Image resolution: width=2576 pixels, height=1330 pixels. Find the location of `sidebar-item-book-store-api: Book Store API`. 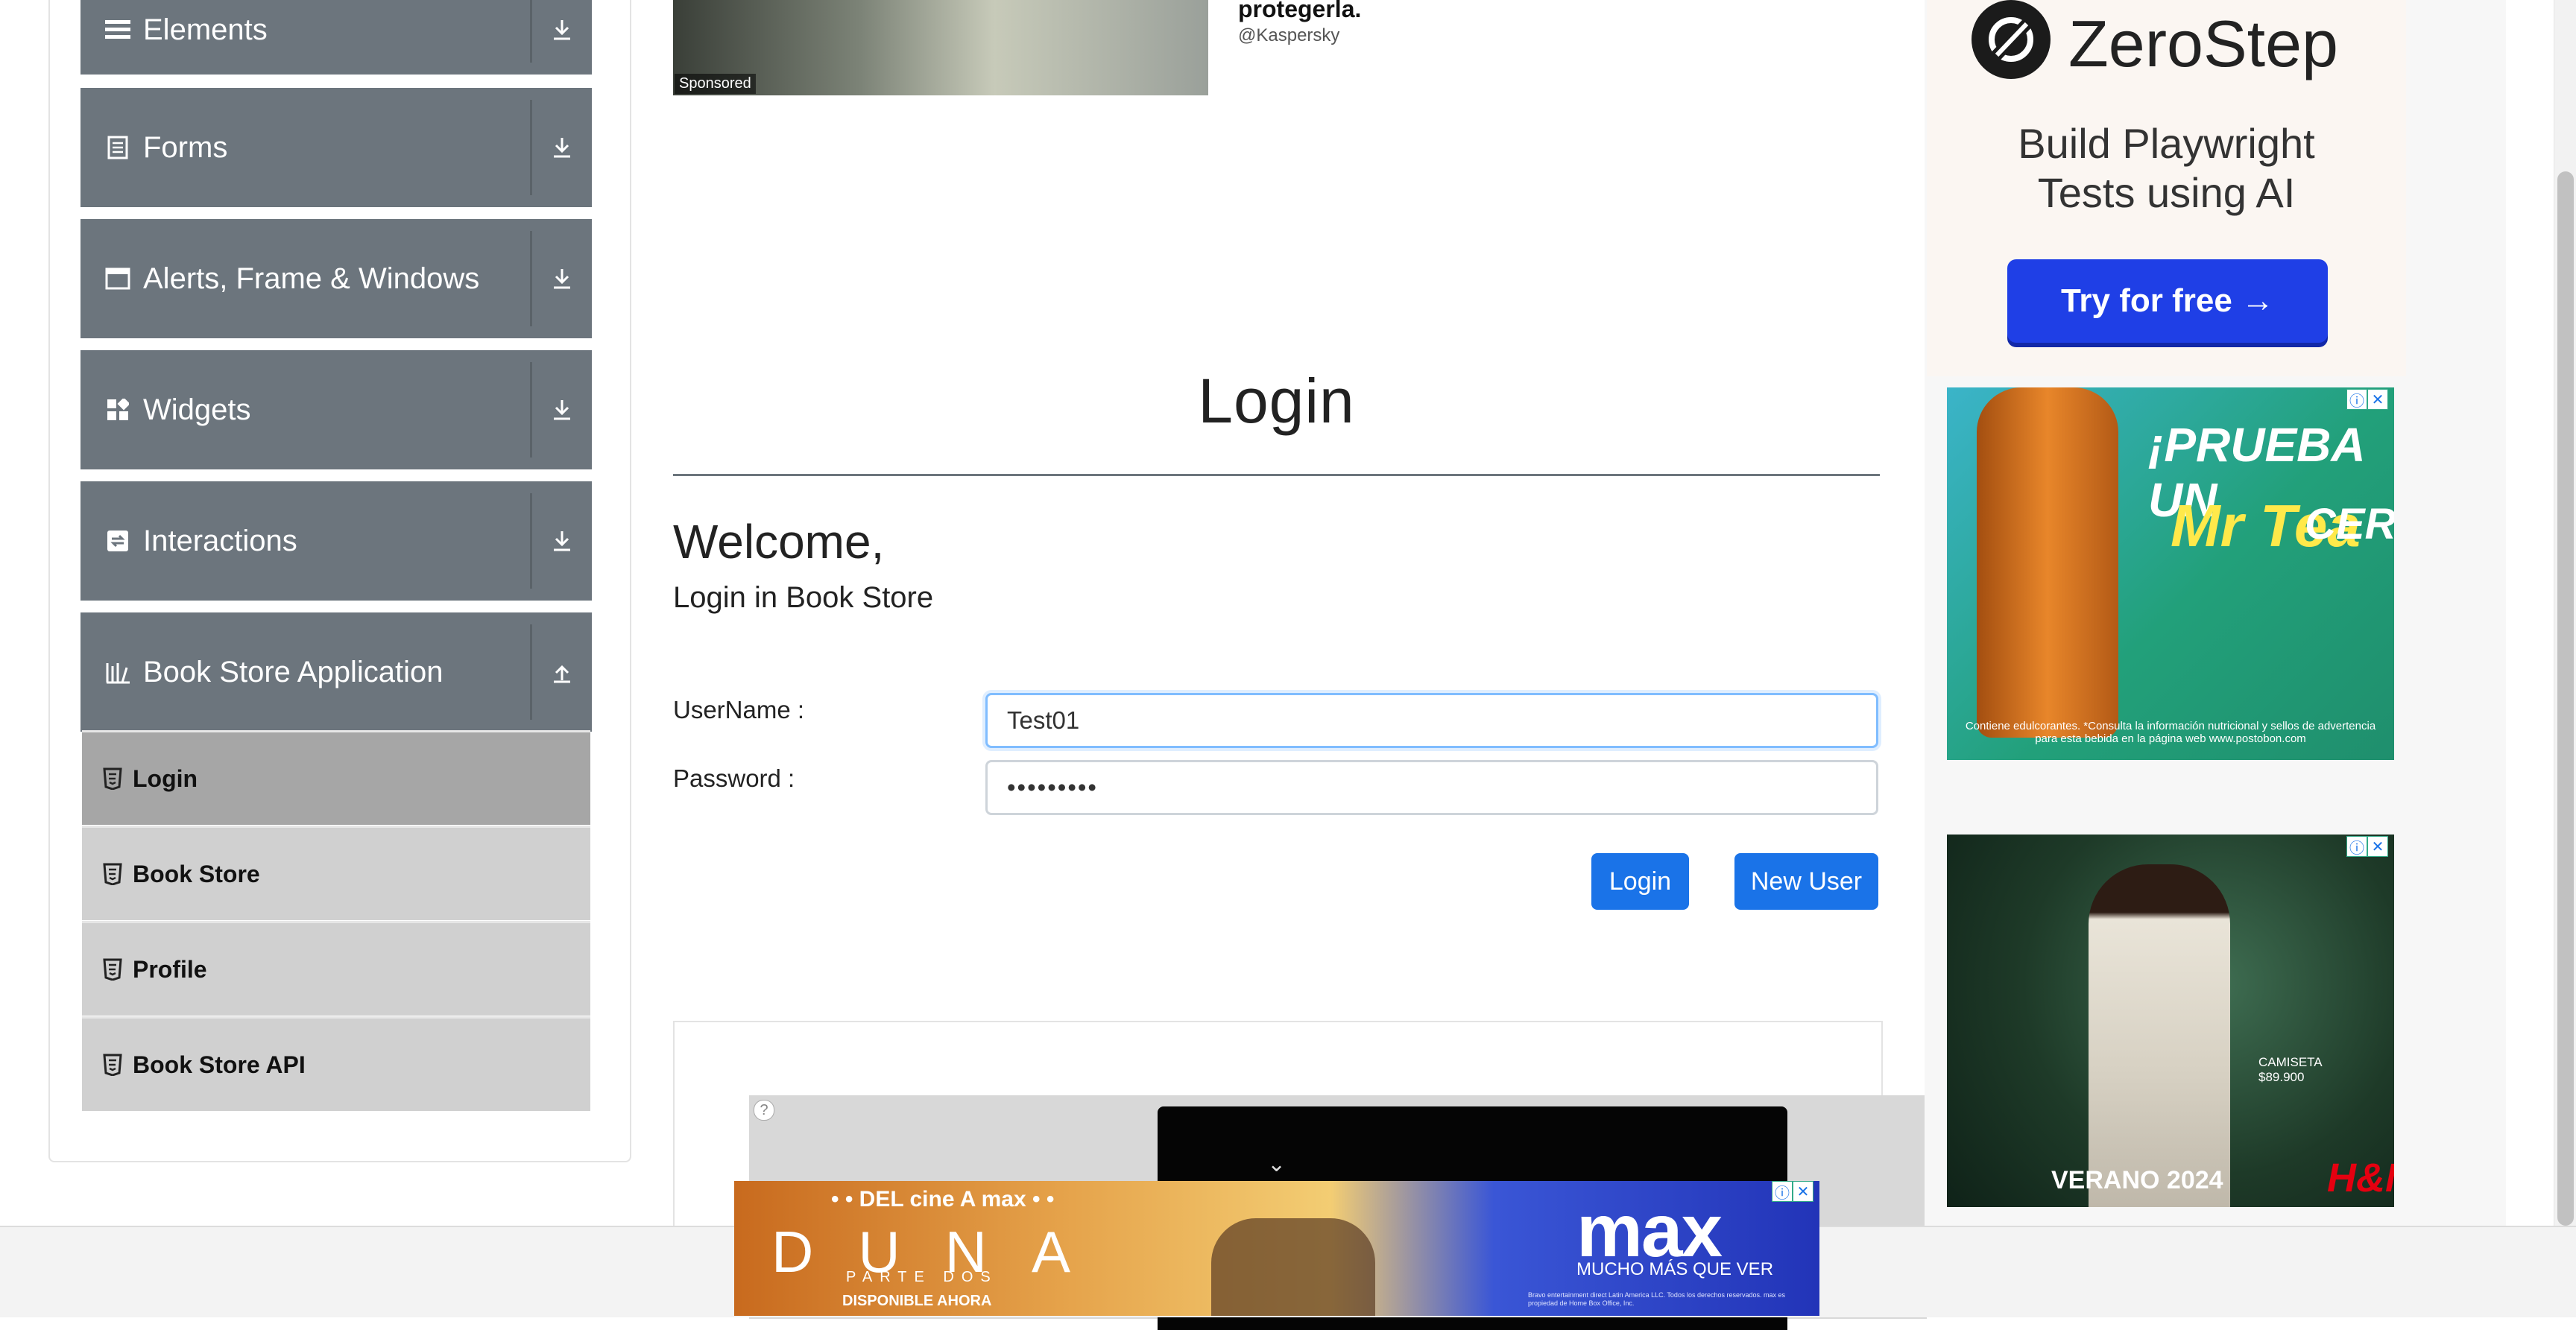

sidebar-item-book-store-api: Book Store API is located at coordinates (336, 1063).